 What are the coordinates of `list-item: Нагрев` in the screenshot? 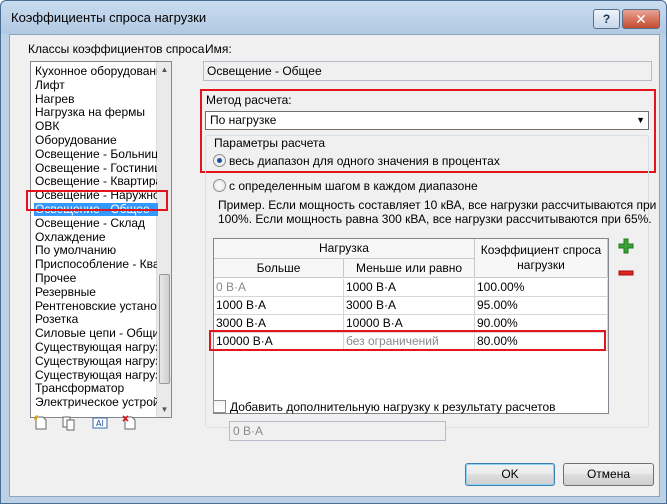 It's located at (96, 99).